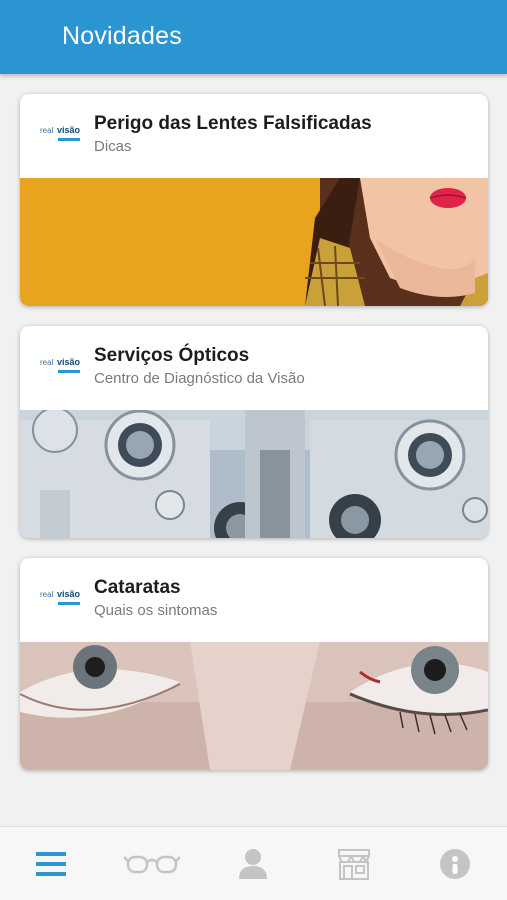 The width and height of the screenshot is (507, 900). I want to click on menu-icon, so click(50, 864).